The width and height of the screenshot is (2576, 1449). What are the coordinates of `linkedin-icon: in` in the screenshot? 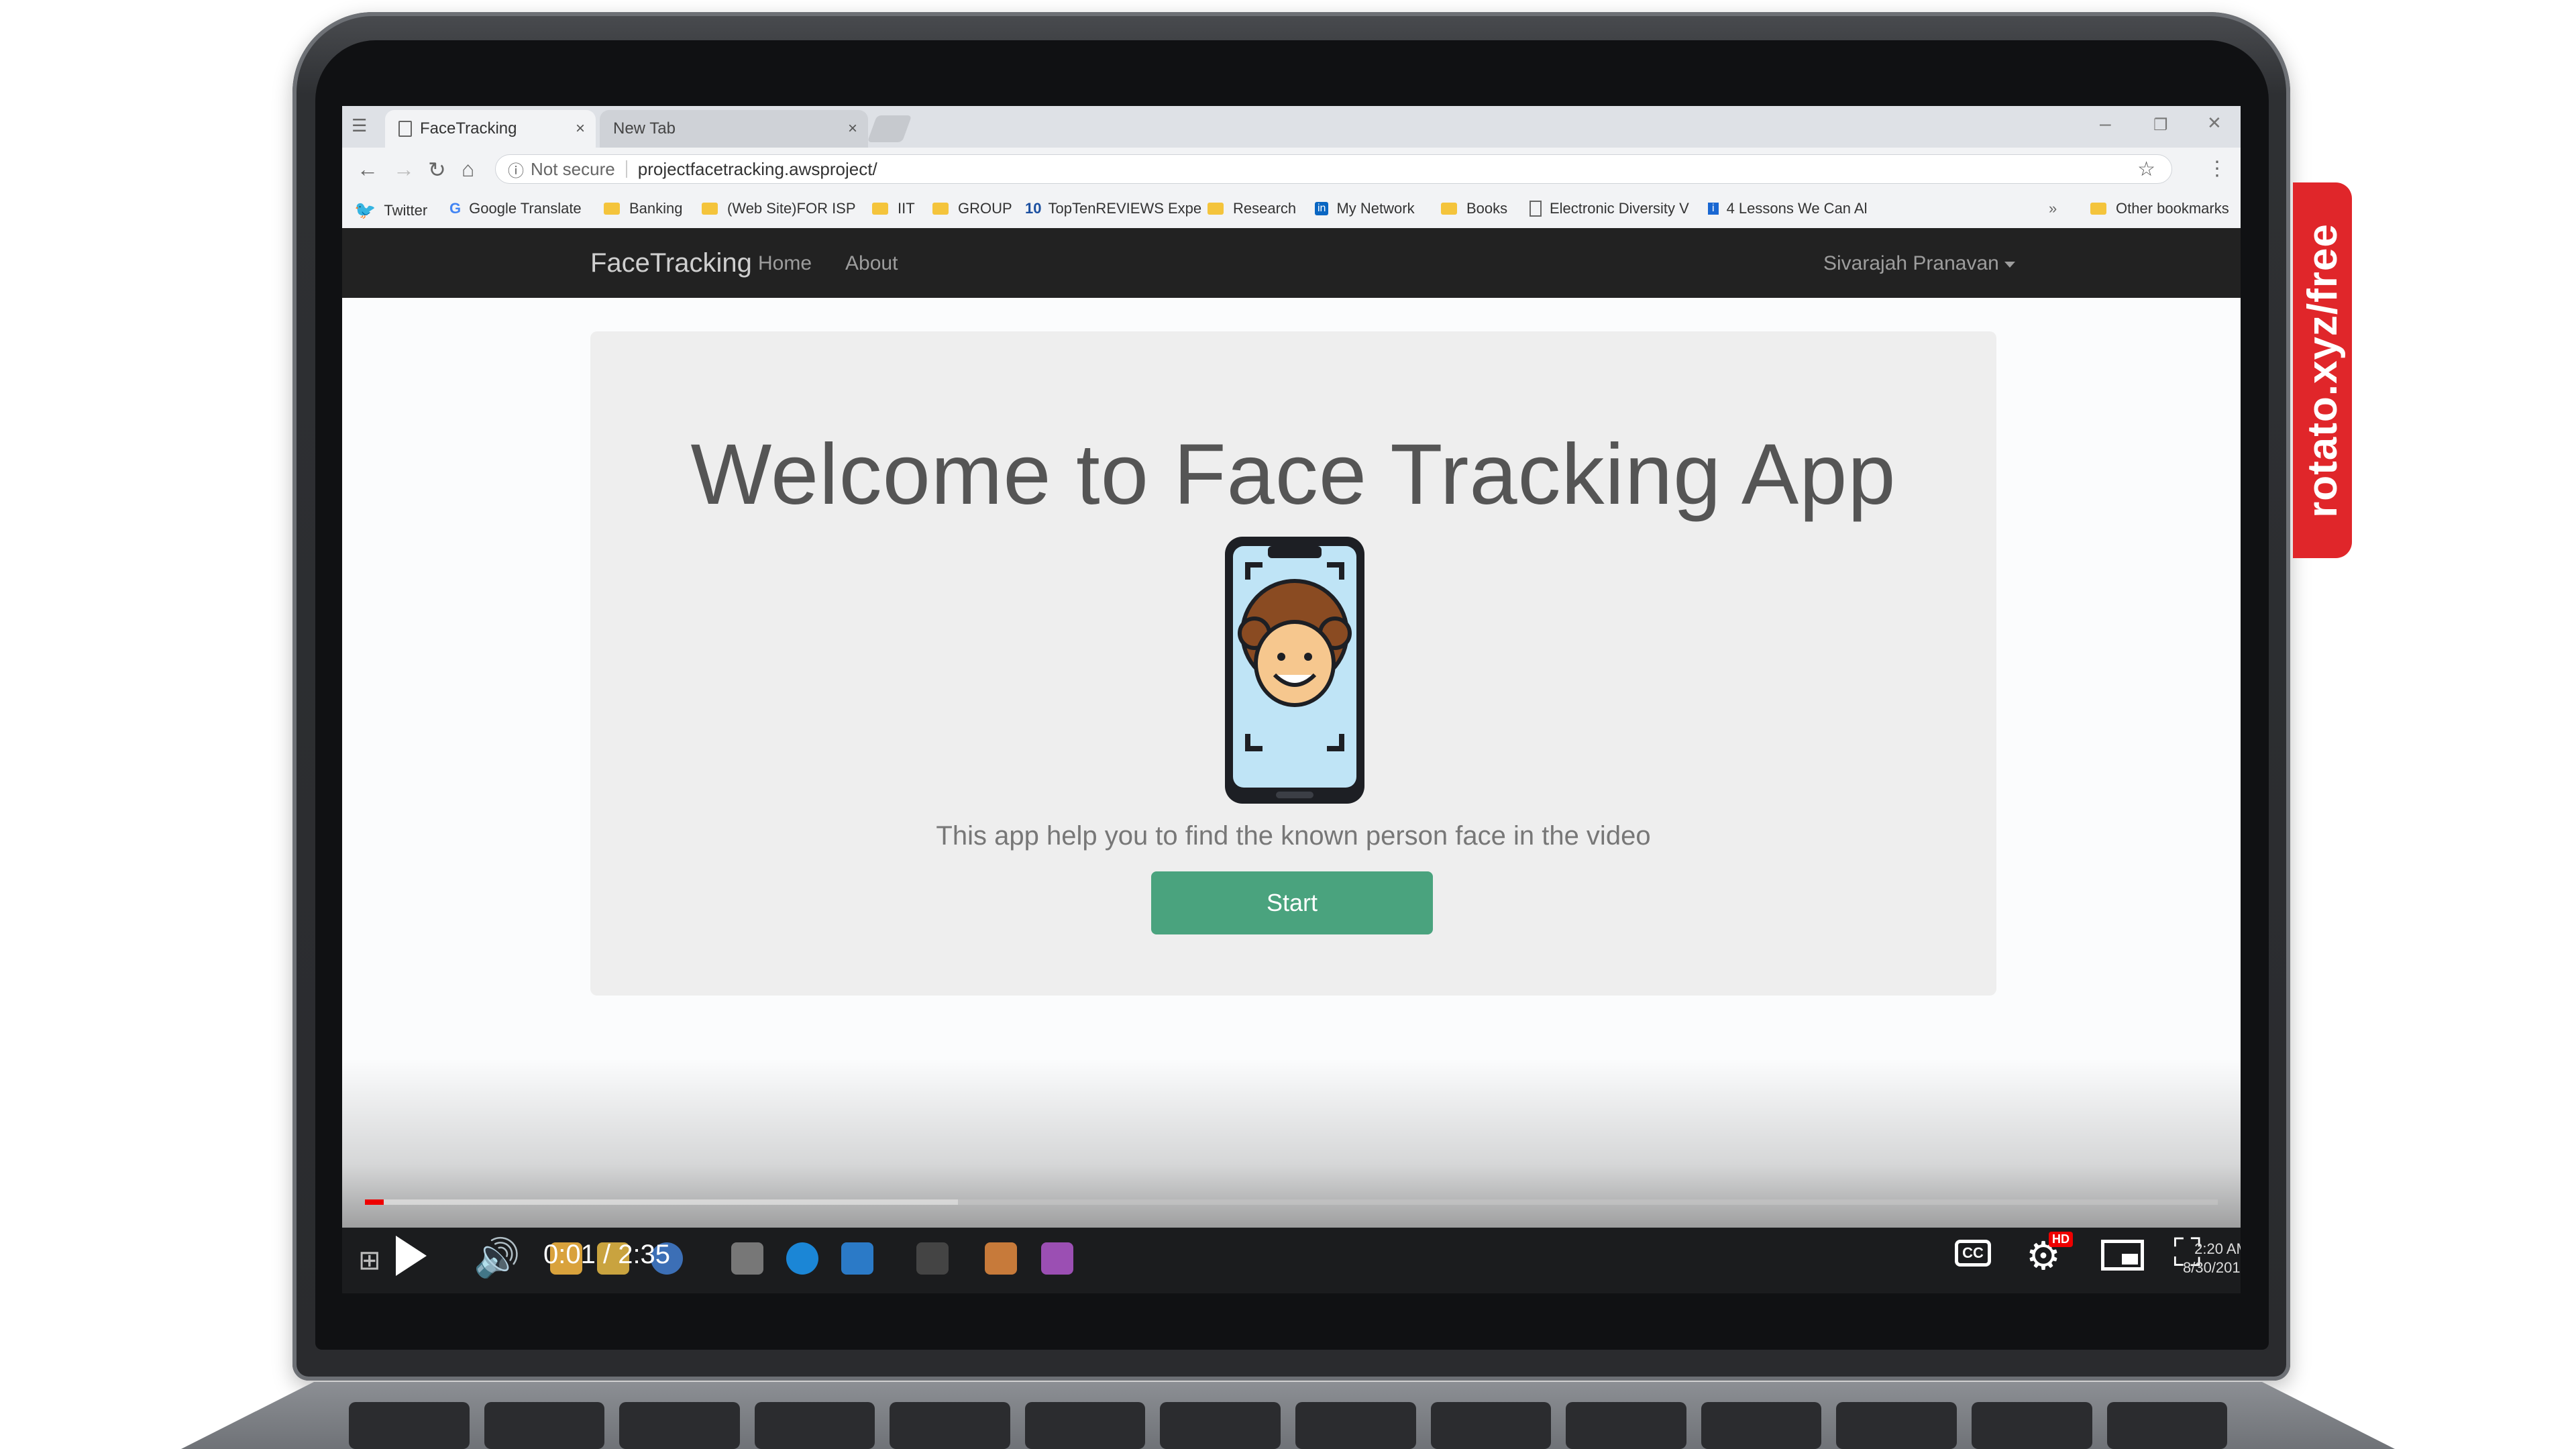 It's located at (1322, 208).